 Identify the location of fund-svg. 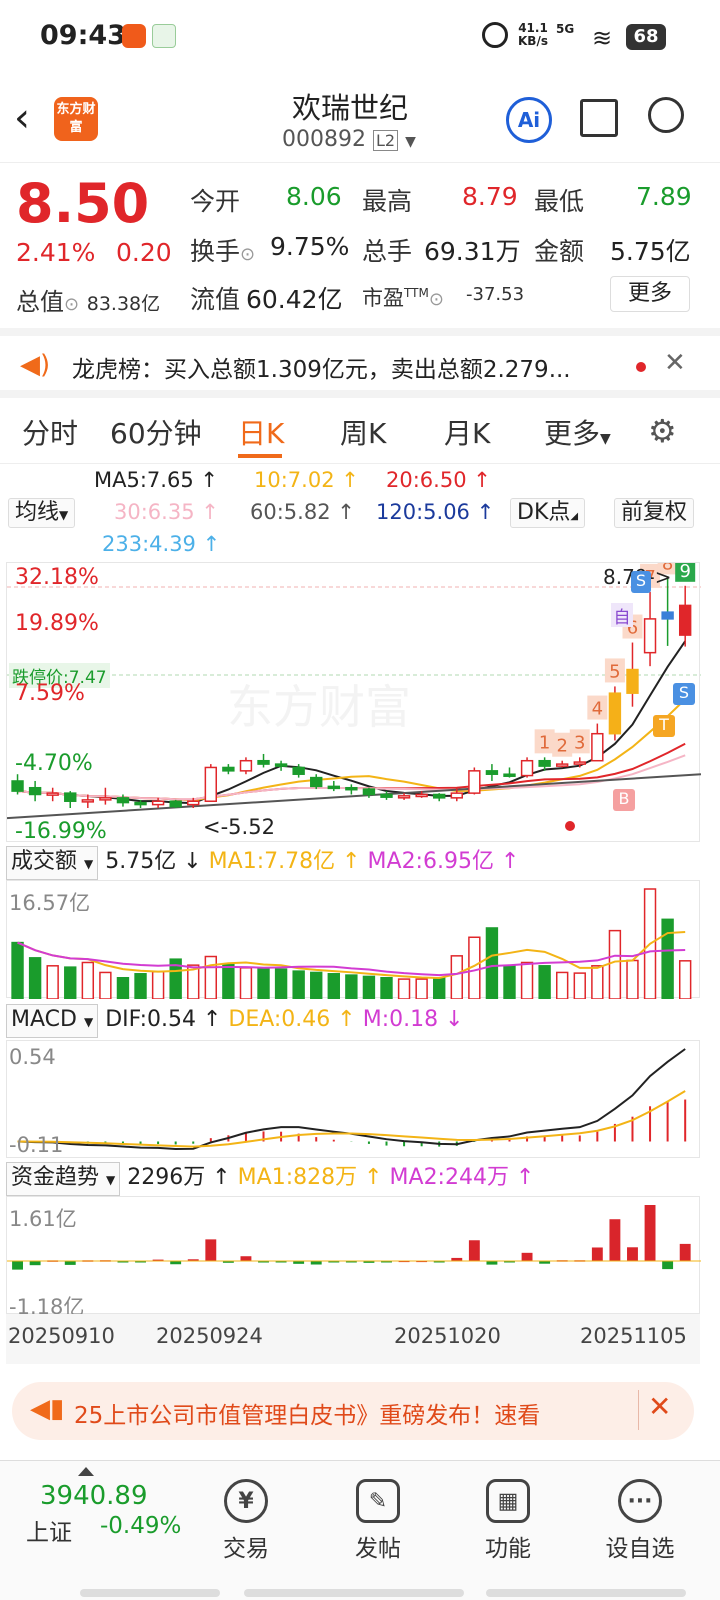
(354, 1237).